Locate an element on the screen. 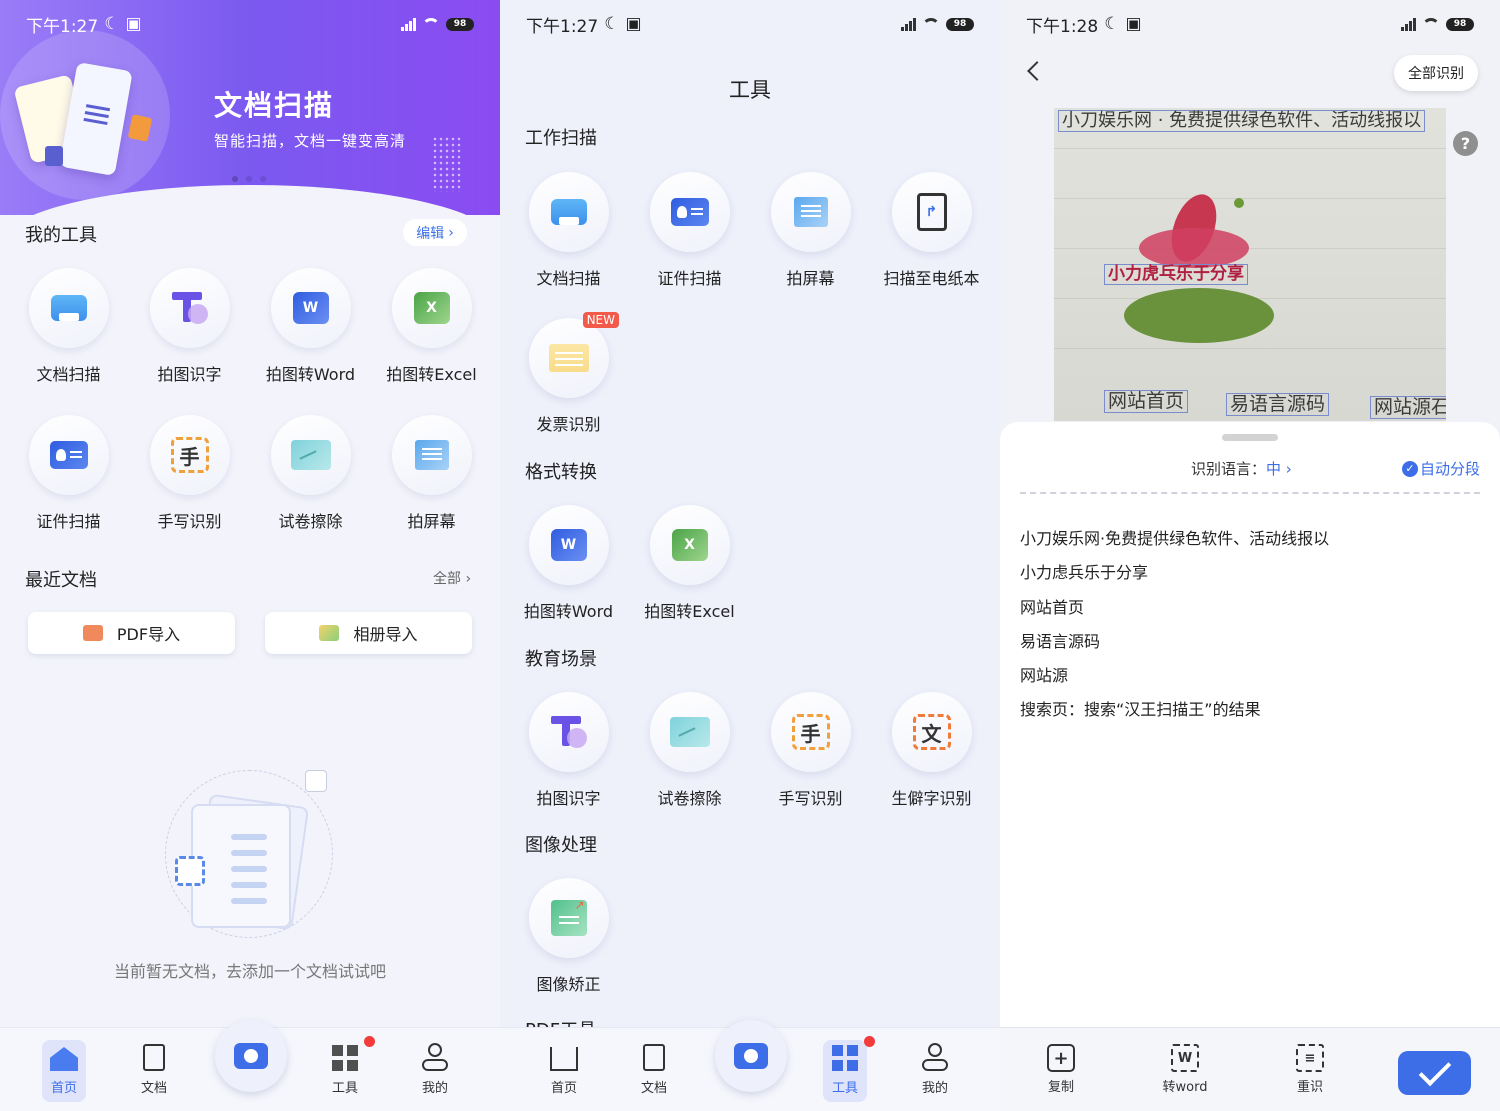 Image resolution: width=1500 pixels, height=1111 pixels. paint-splash-logo is located at coordinates (1194, 265).